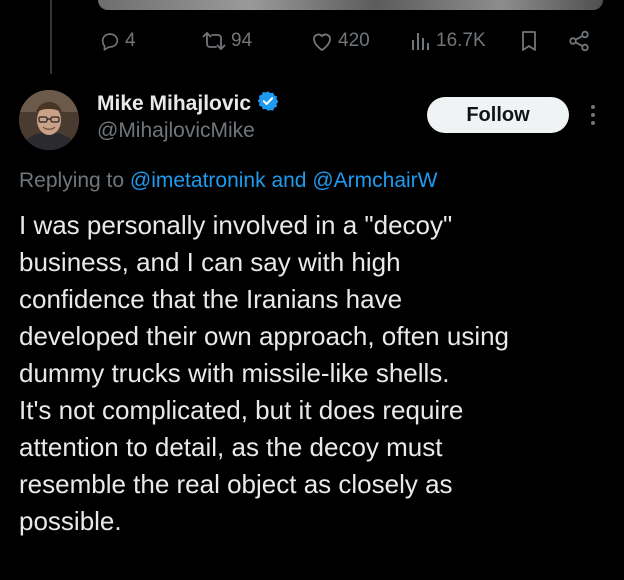  What do you see at coordinates (289, 180) in the screenshot?
I see `replying-conjunction: and` at bounding box center [289, 180].